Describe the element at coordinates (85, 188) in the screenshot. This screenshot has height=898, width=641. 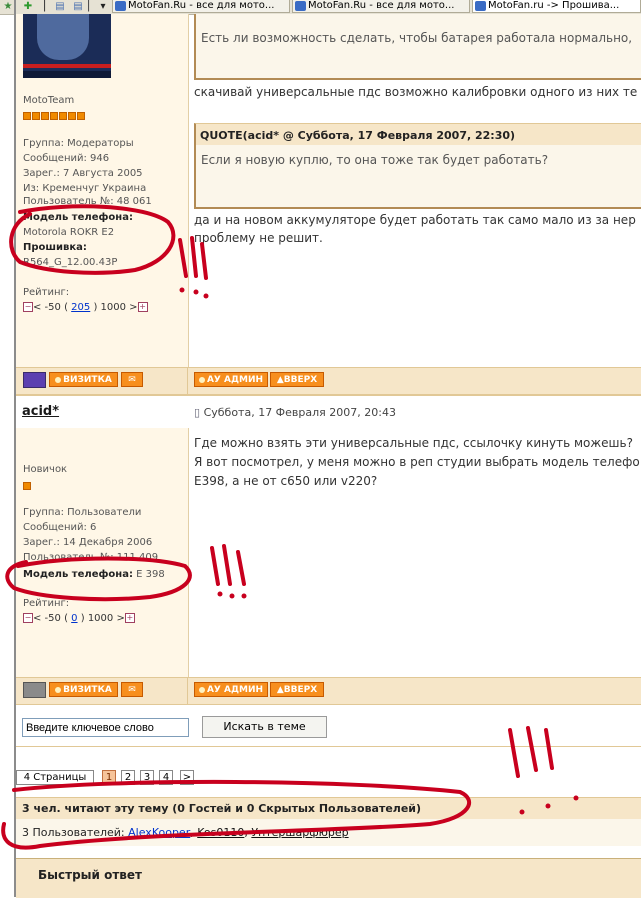
I see `user-location: Из: Кременчуг Украина` at that location.